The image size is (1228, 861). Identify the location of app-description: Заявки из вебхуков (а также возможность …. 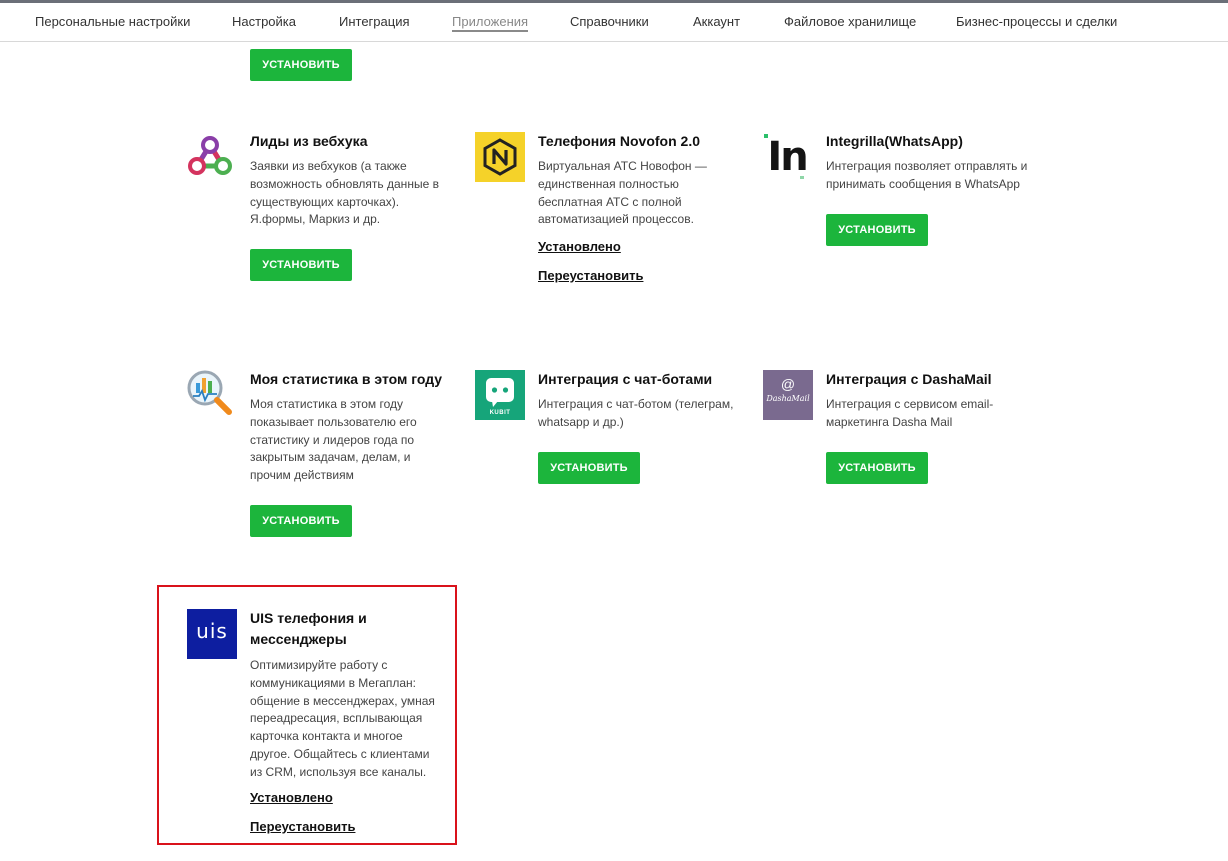
(344, 193).